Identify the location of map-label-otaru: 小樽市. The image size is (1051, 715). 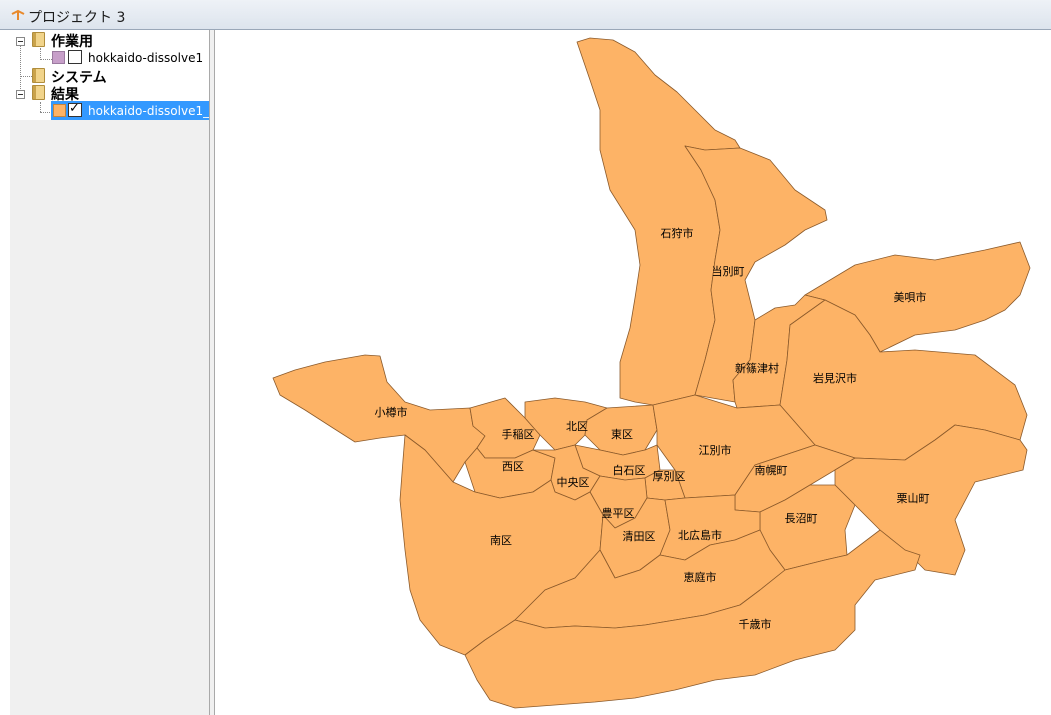
(391, 412).